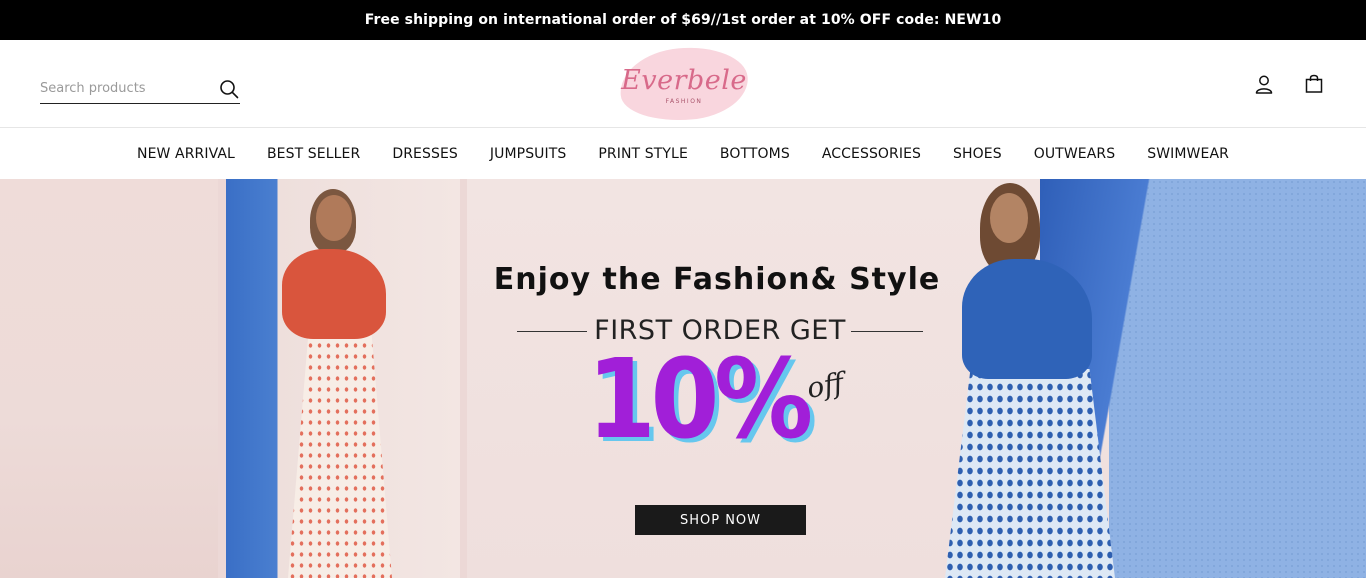  I want to click on model-right-skirt, so click(1030, 473).